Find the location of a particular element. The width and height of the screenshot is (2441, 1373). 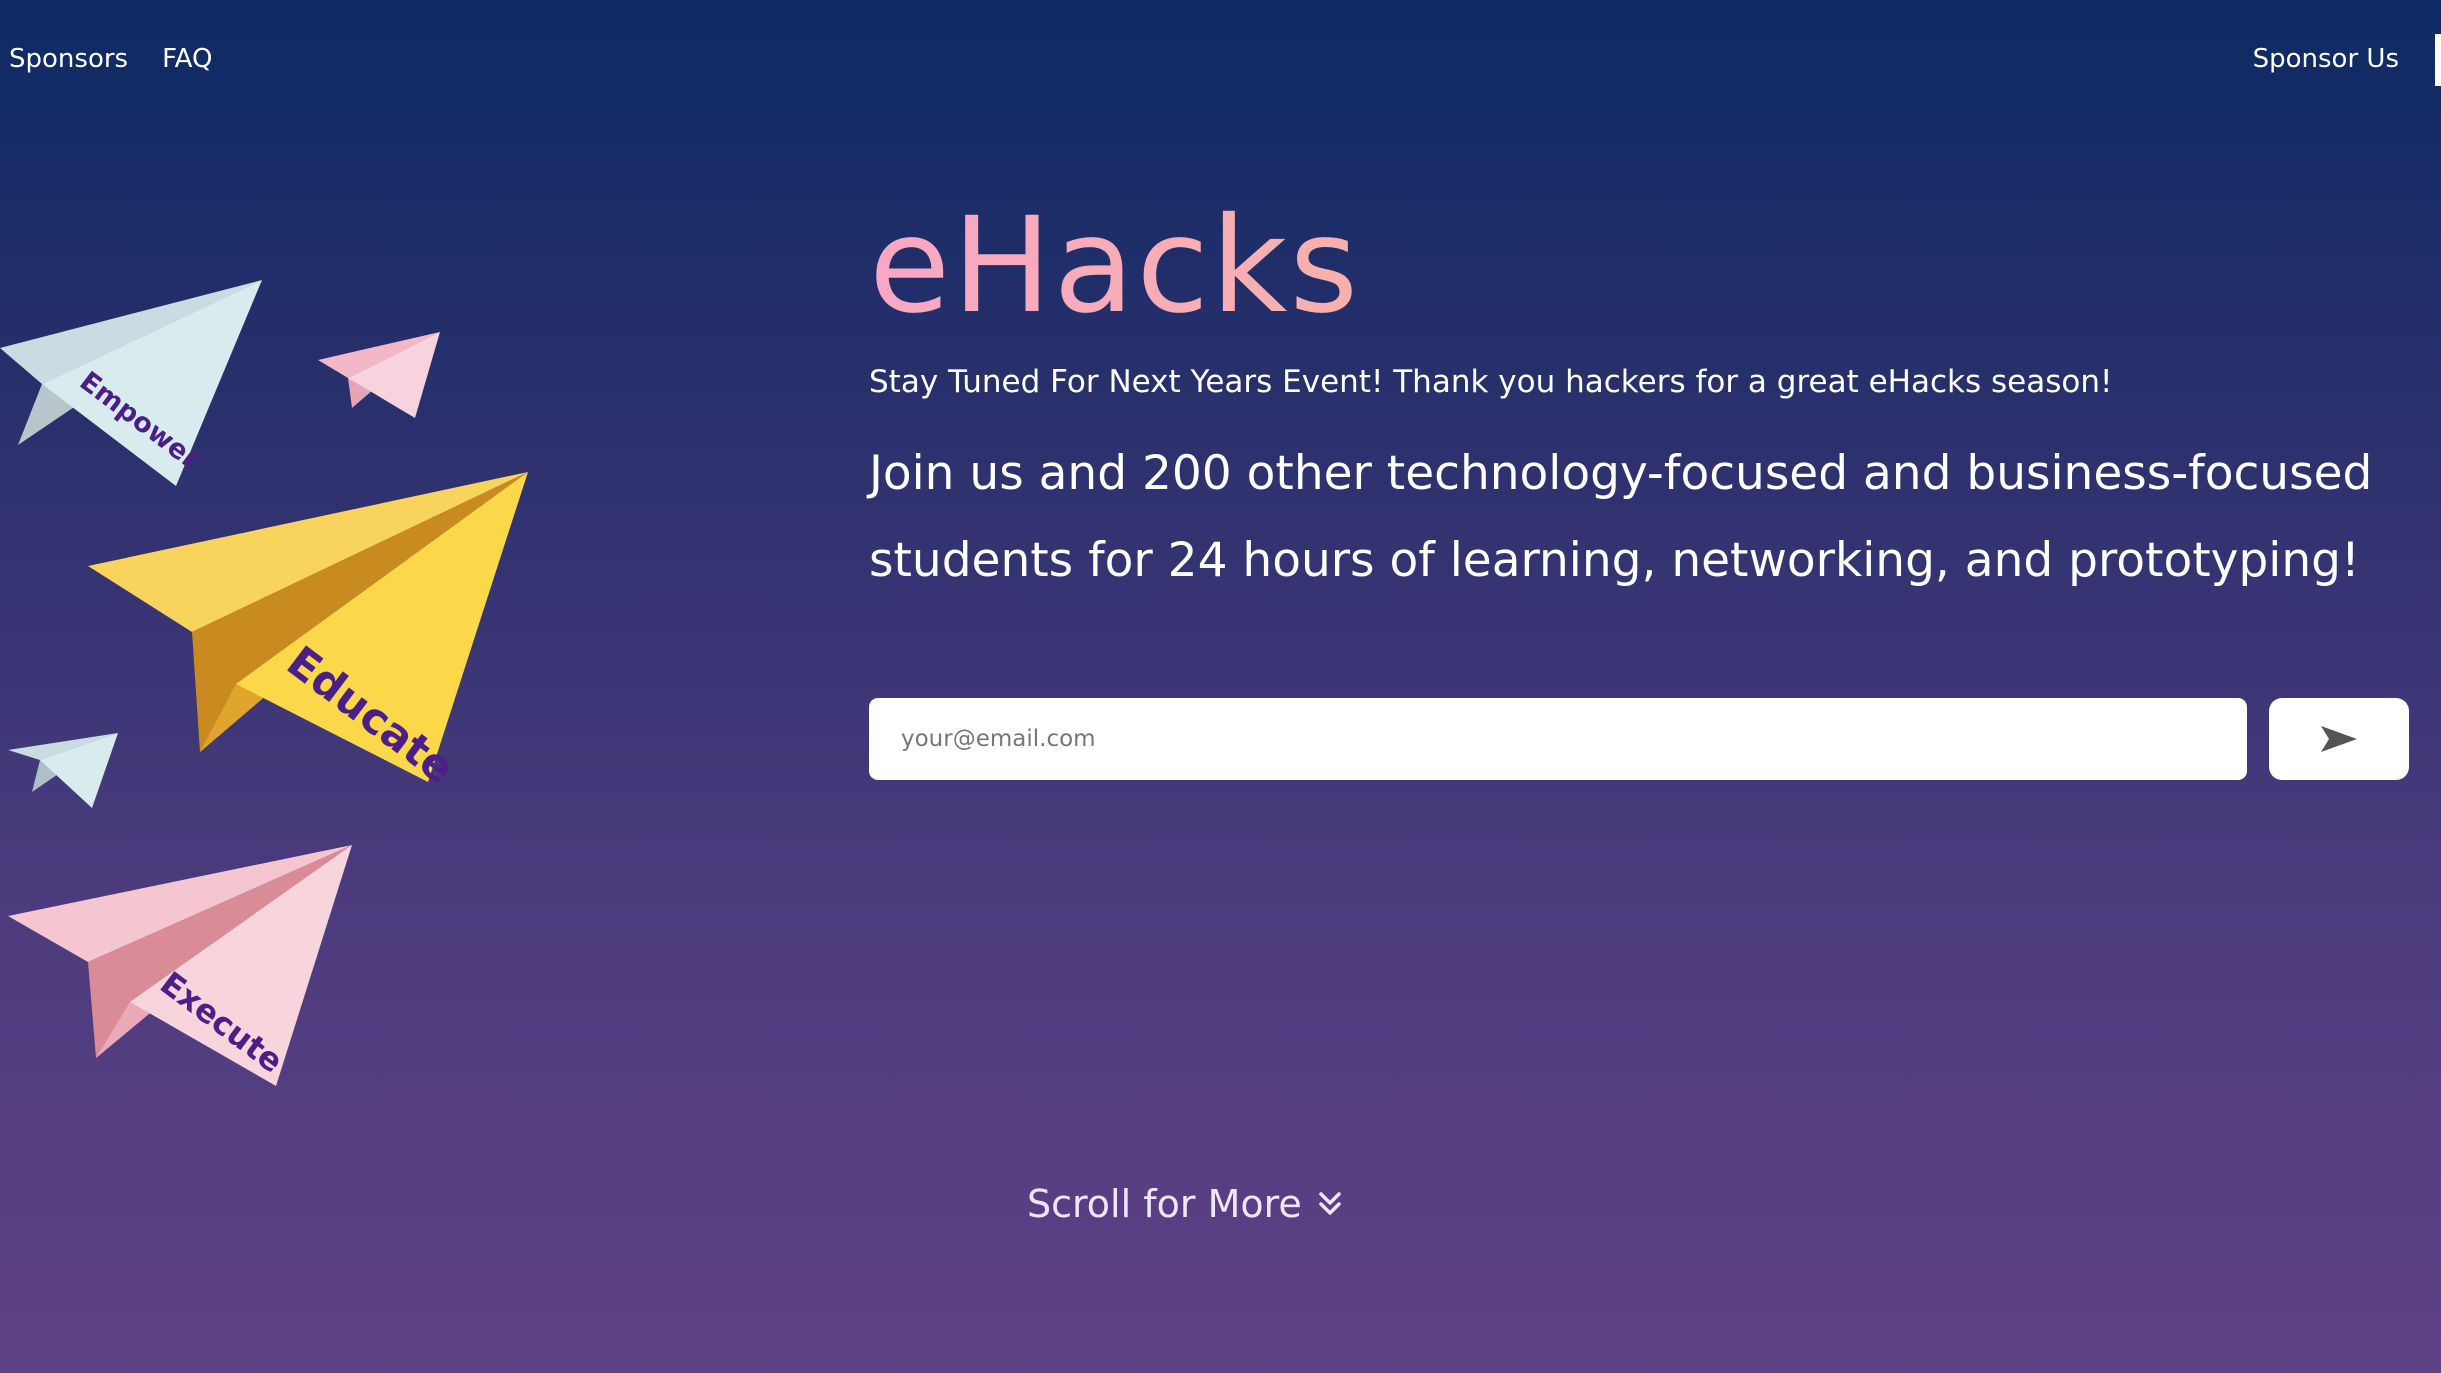

double-chevron-down-icon is located at coordinates (1330, 1203).